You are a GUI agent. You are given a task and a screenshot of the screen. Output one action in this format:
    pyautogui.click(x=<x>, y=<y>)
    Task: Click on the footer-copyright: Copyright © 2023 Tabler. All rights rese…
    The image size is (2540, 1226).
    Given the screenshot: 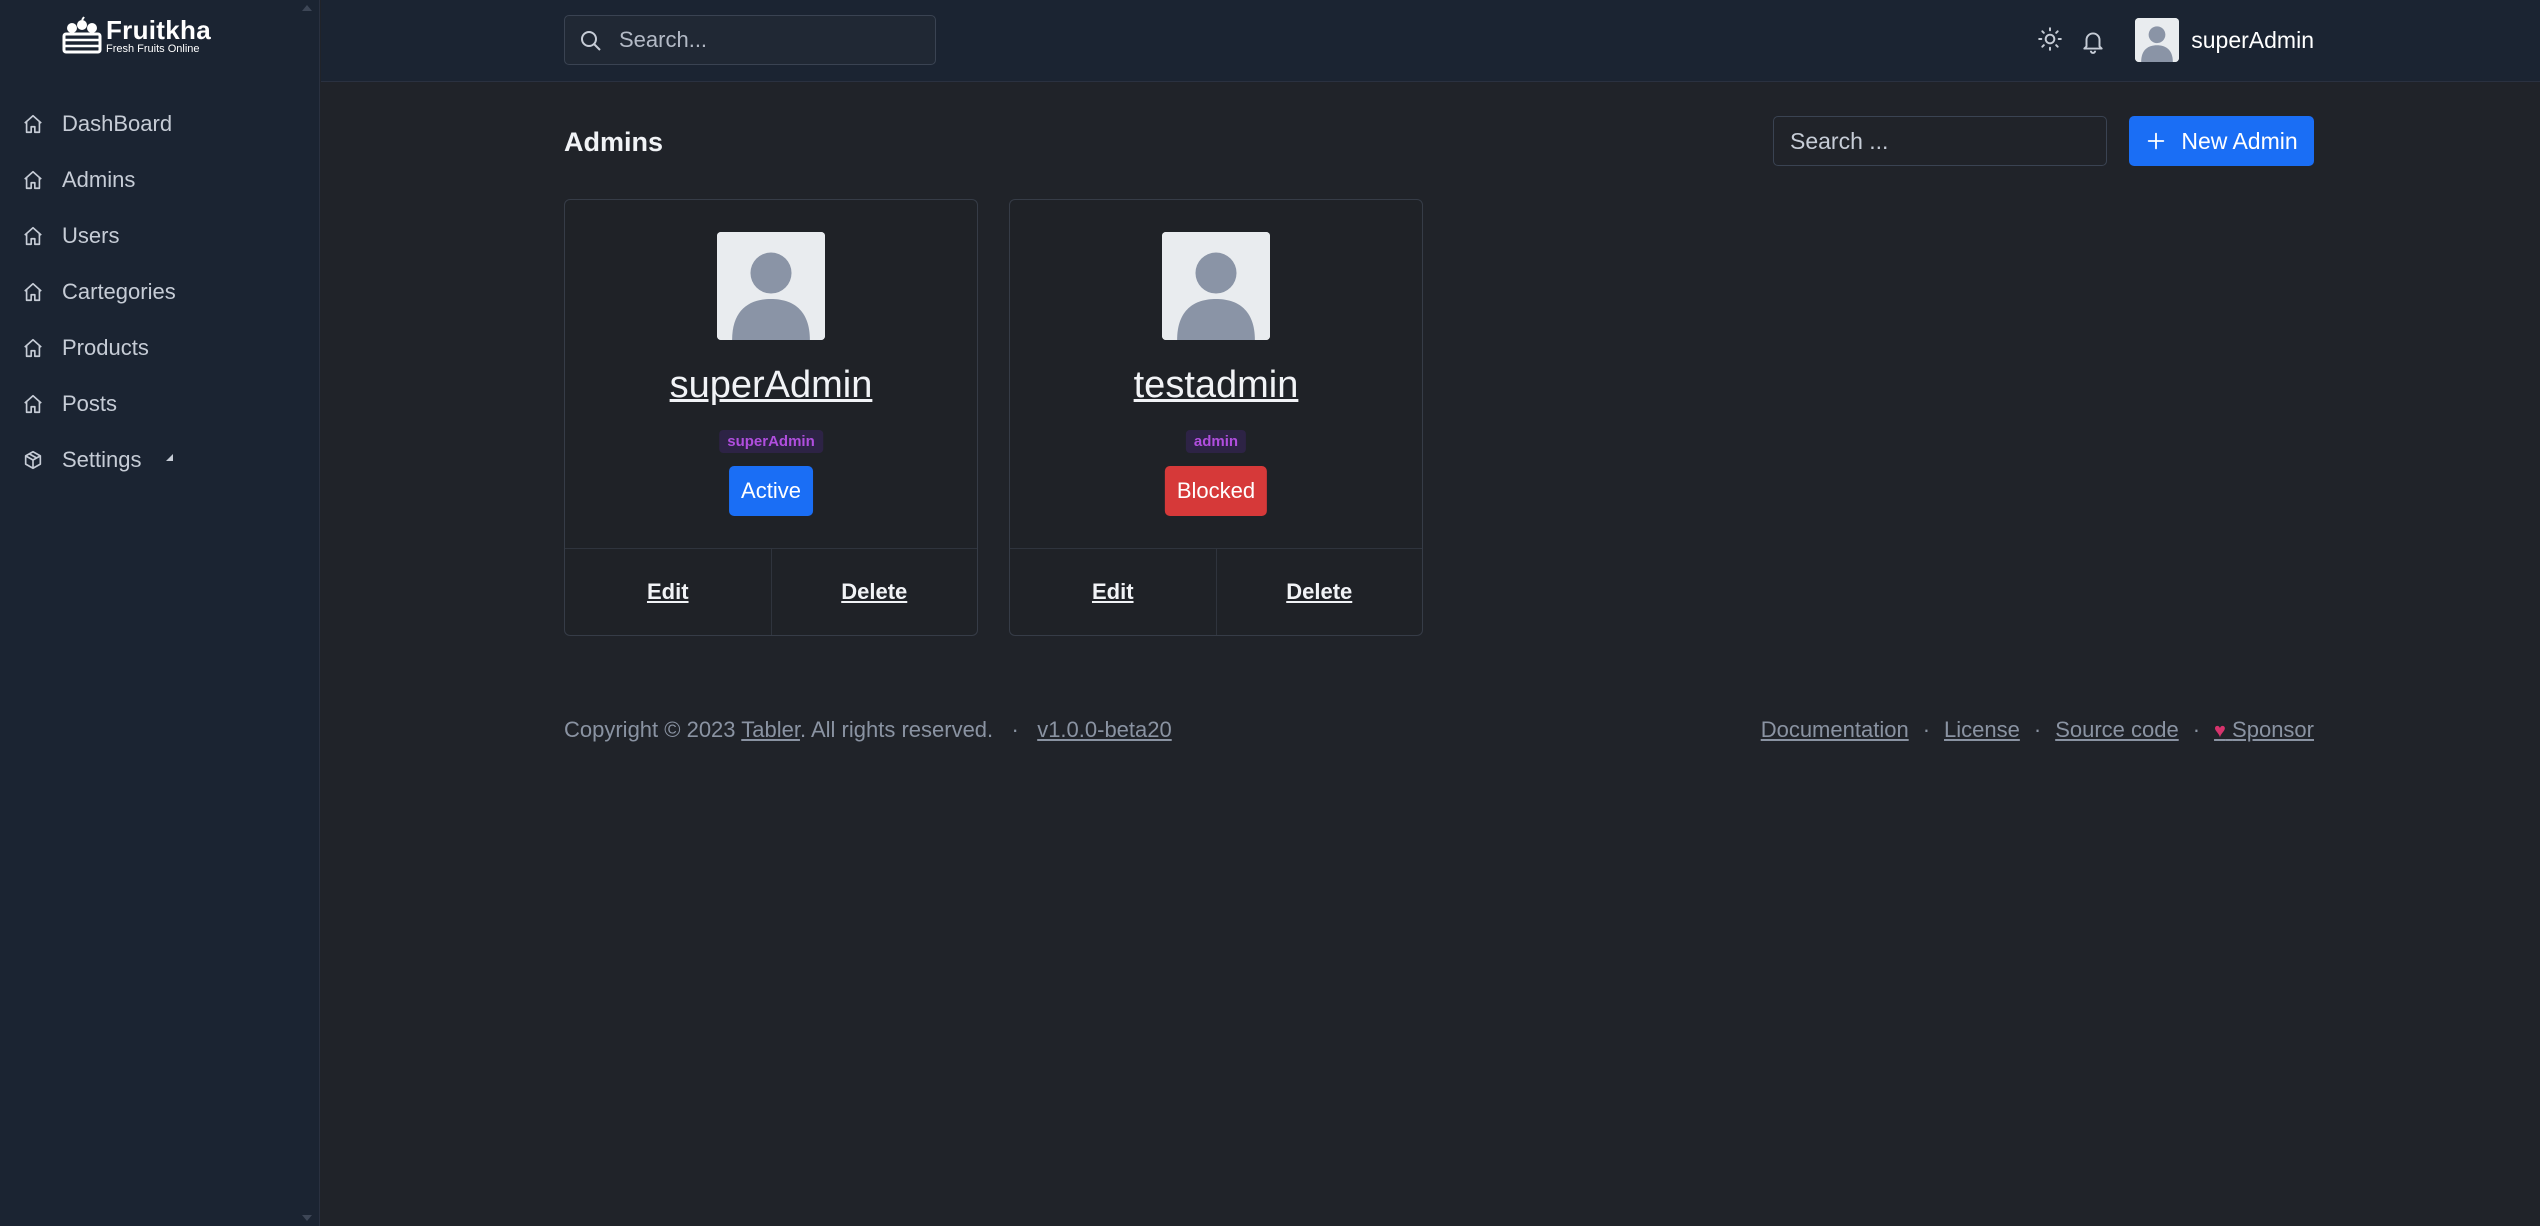 What is the action you would take?
    pyautogui.click(x=868, y=730)
    